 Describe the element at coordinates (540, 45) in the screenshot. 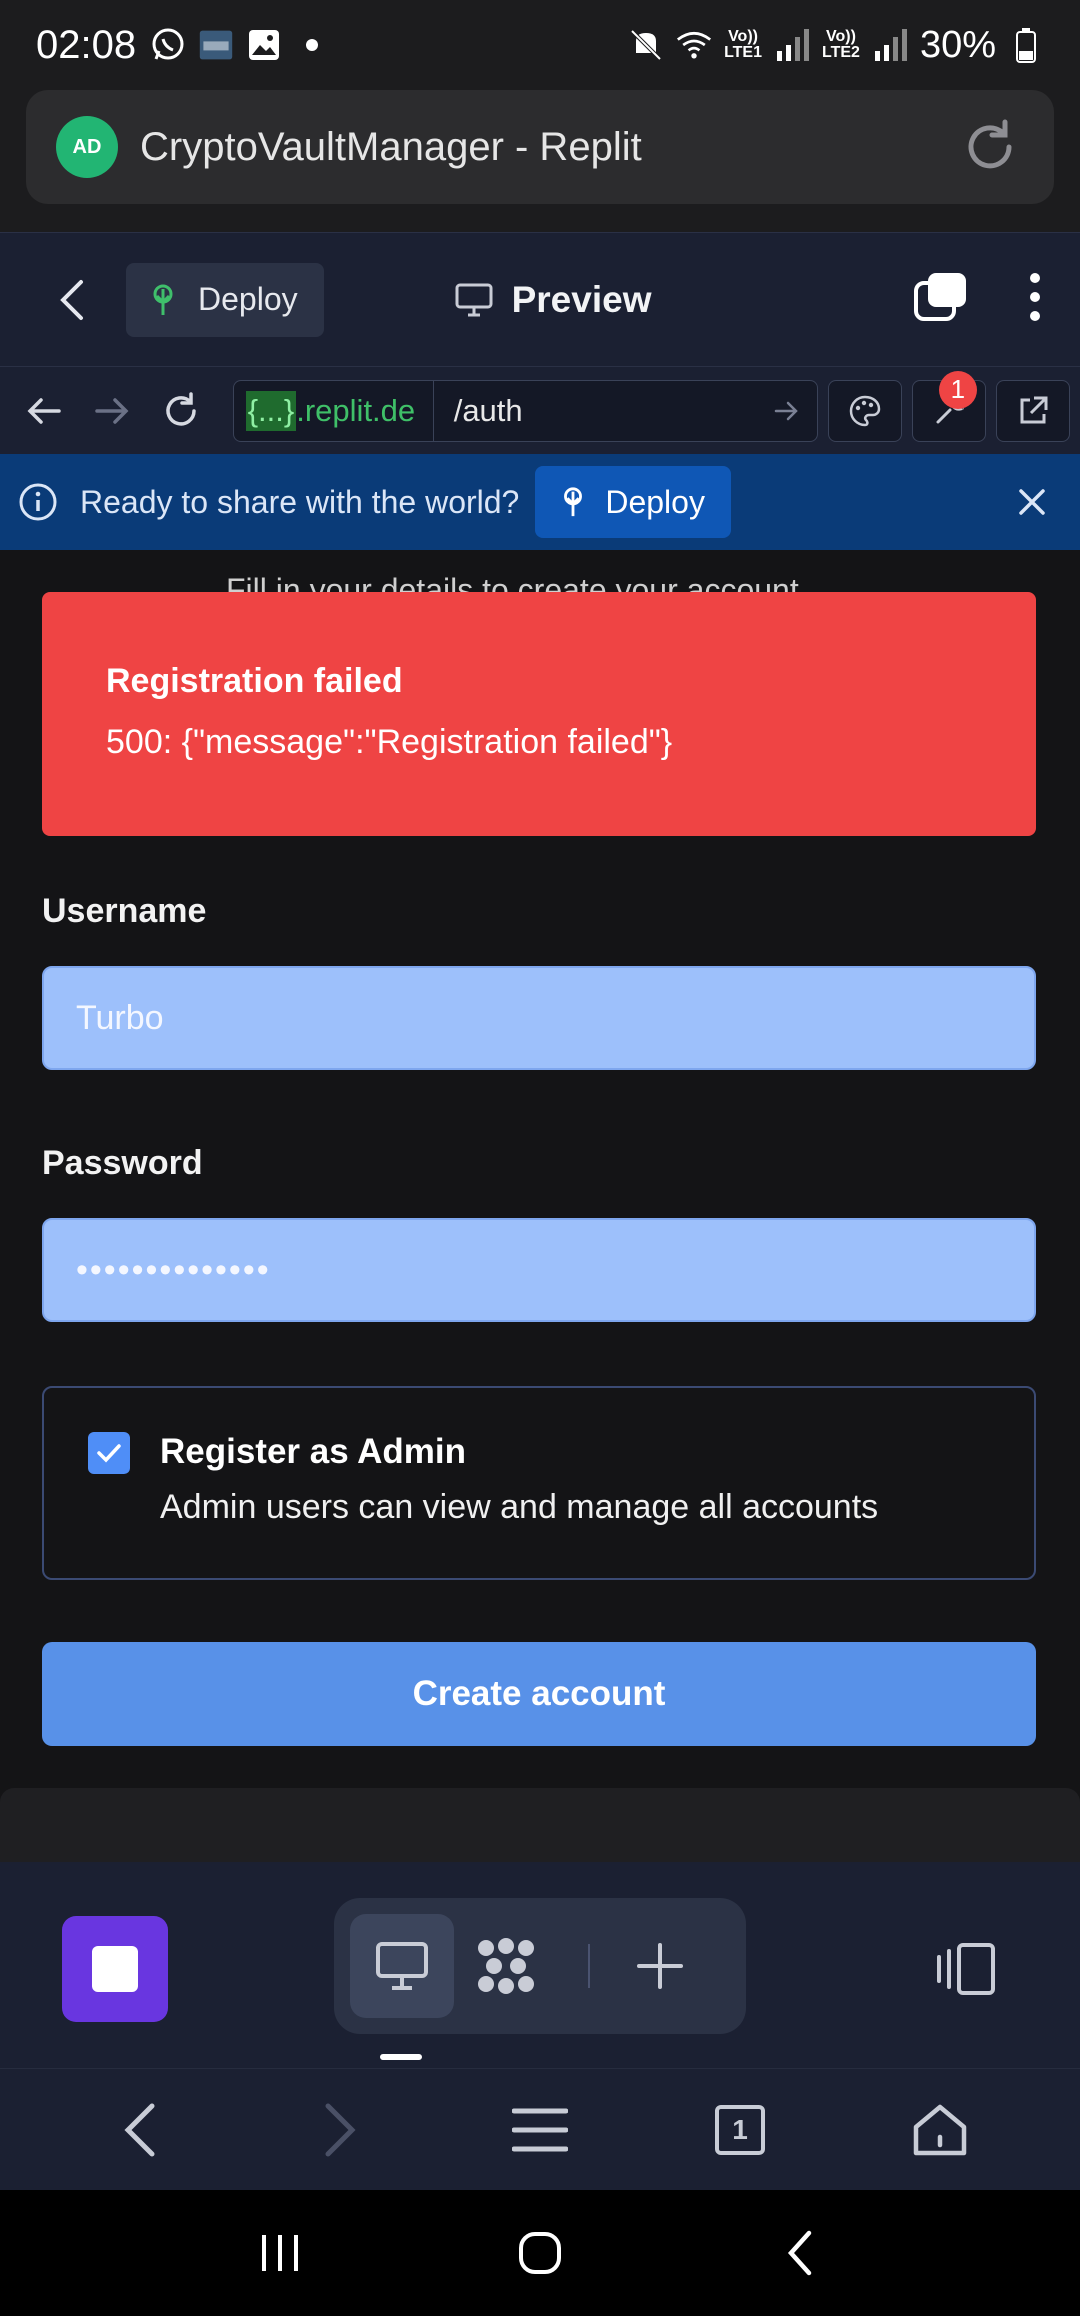

I see `status-bar: 02:08 Vo)) LTE1 Vo)) LTE2 30%` at that location.